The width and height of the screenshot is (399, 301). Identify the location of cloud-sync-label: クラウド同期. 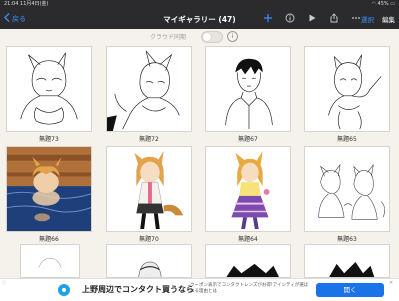
(168, 37).